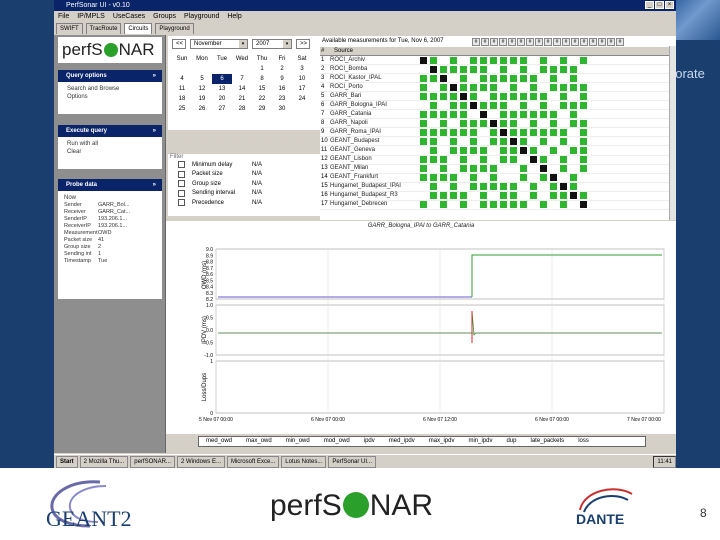  Describe the element at coordinates (672, 133) in the screenshot. I see `vertical-scrollbar` at that location.